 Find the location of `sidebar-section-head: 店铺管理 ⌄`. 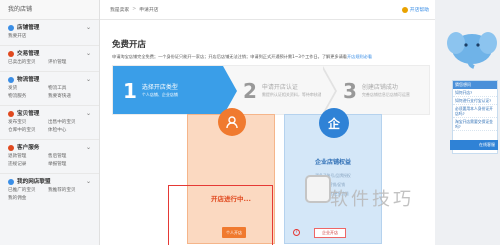

sidebar-section-head: 店铺管理 ⌄ is located at coordinates (53, 28).